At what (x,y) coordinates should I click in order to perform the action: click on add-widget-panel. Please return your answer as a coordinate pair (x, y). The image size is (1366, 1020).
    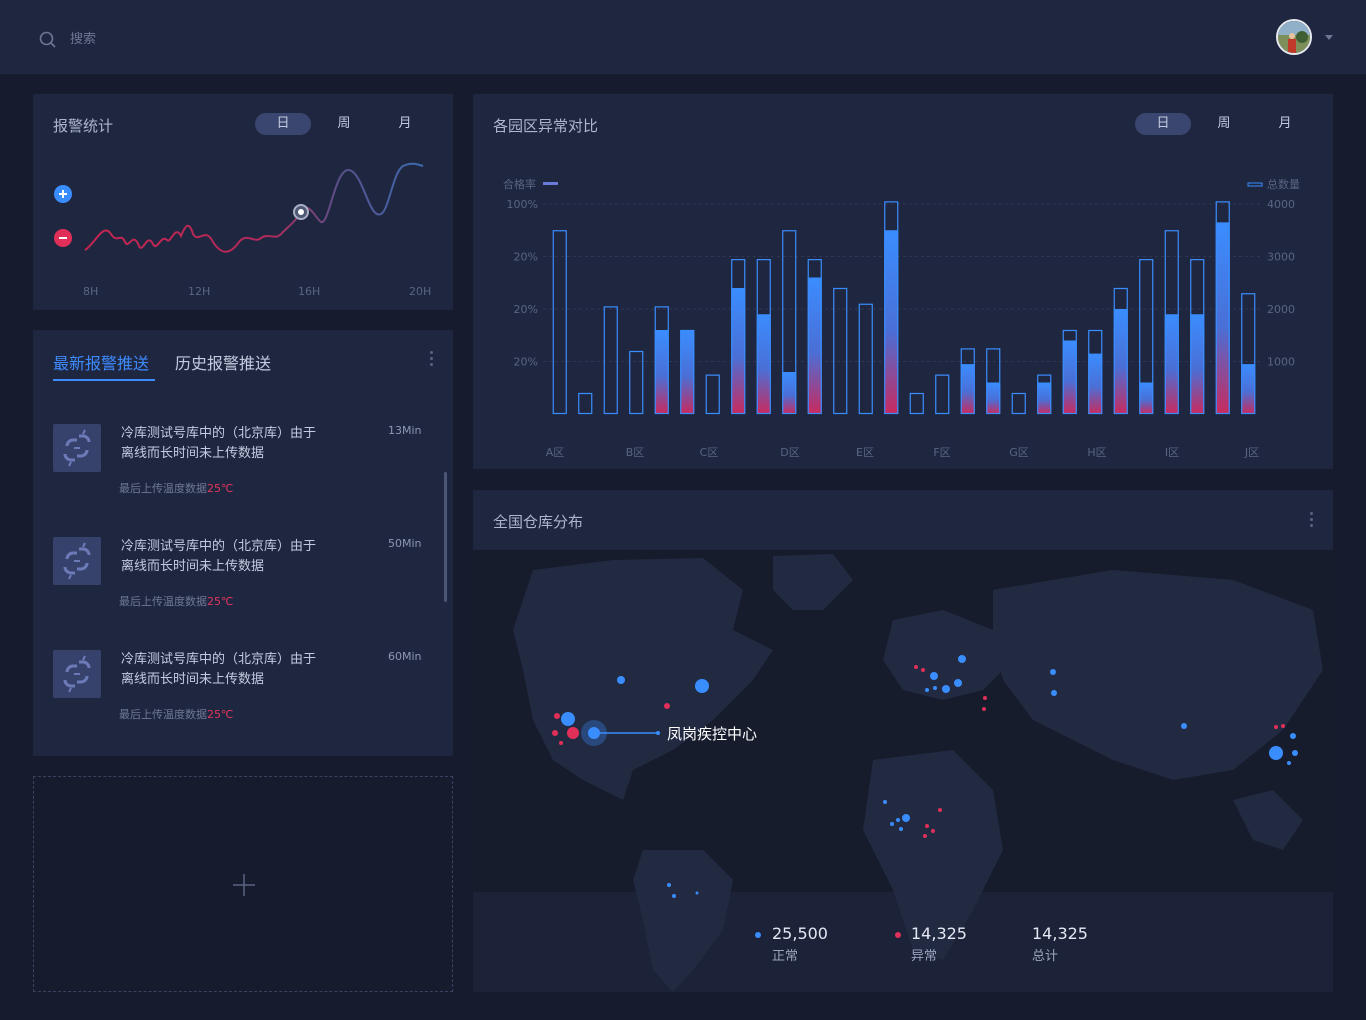
    Looking at the image, I should click on (243, 884).